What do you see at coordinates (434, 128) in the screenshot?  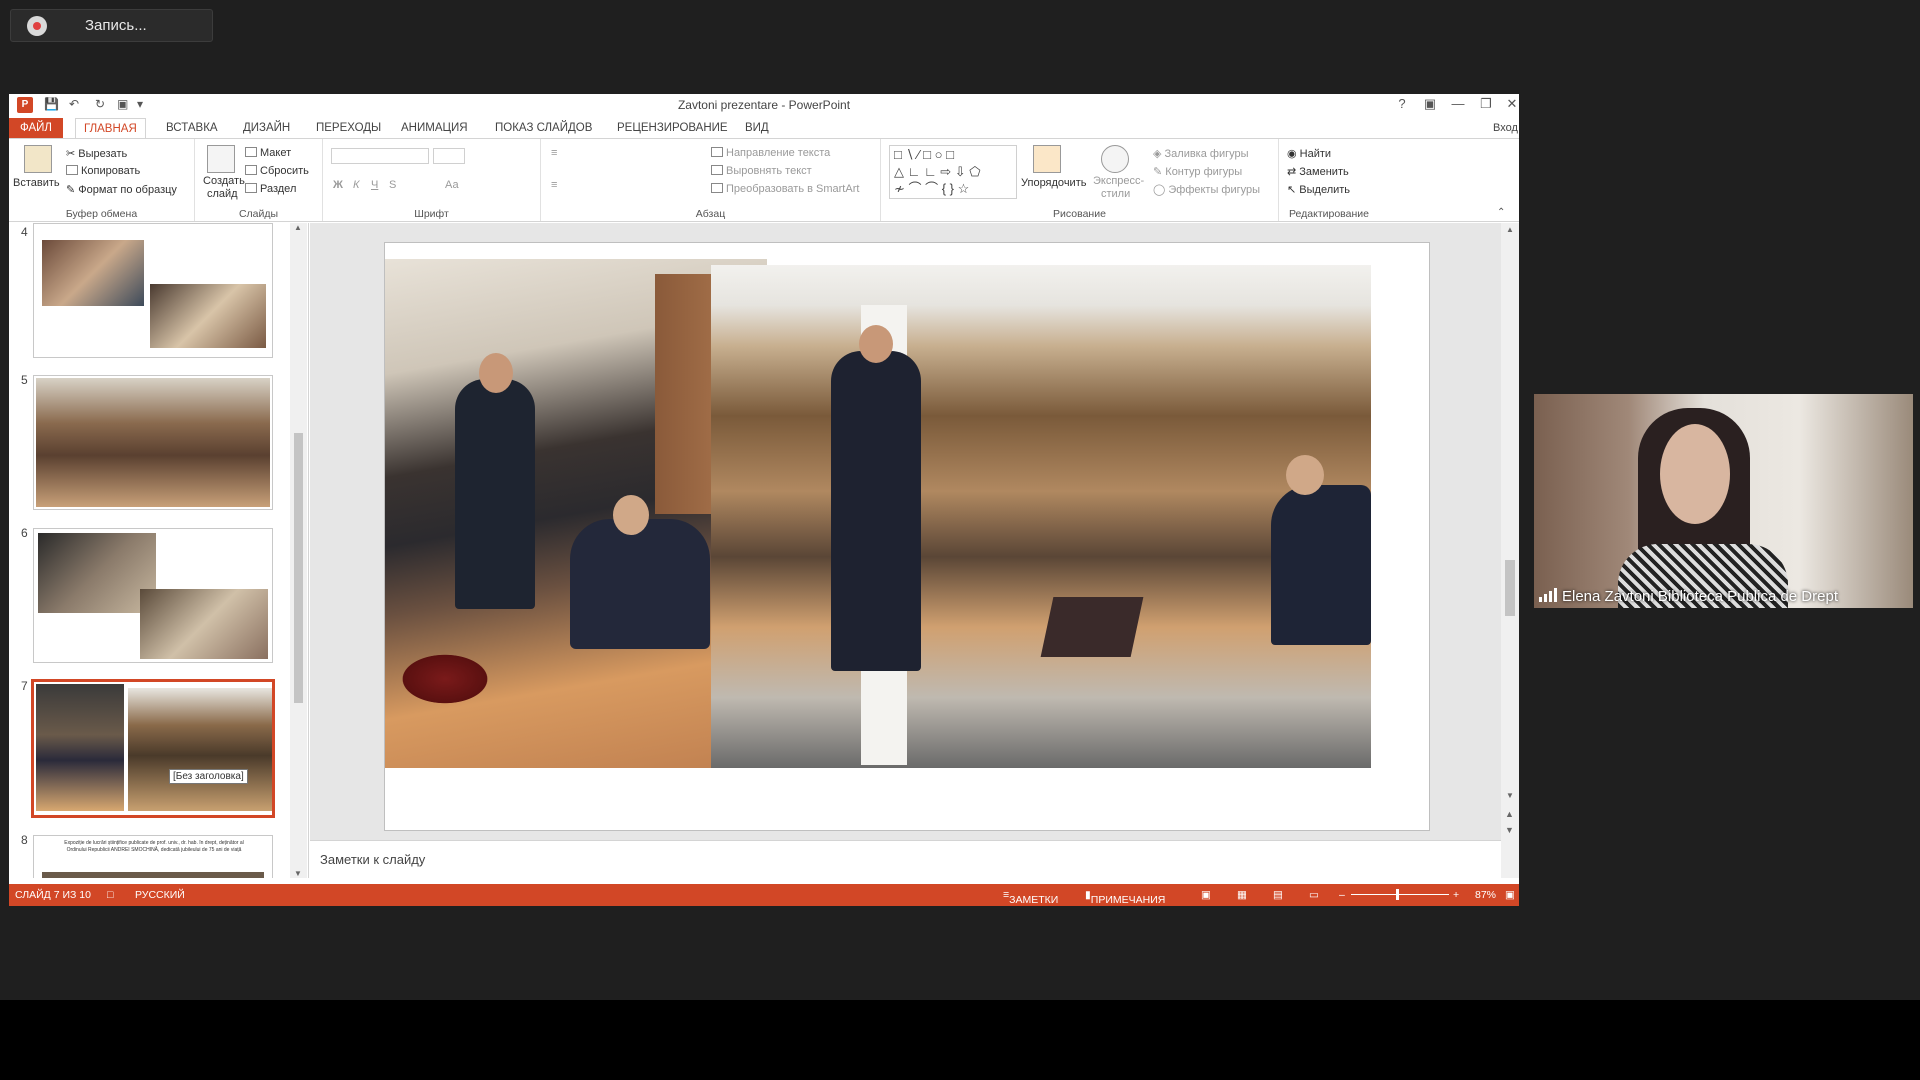 I see `tab-animation: АНИМАЦИЯ` at bounding box center [434, 128].